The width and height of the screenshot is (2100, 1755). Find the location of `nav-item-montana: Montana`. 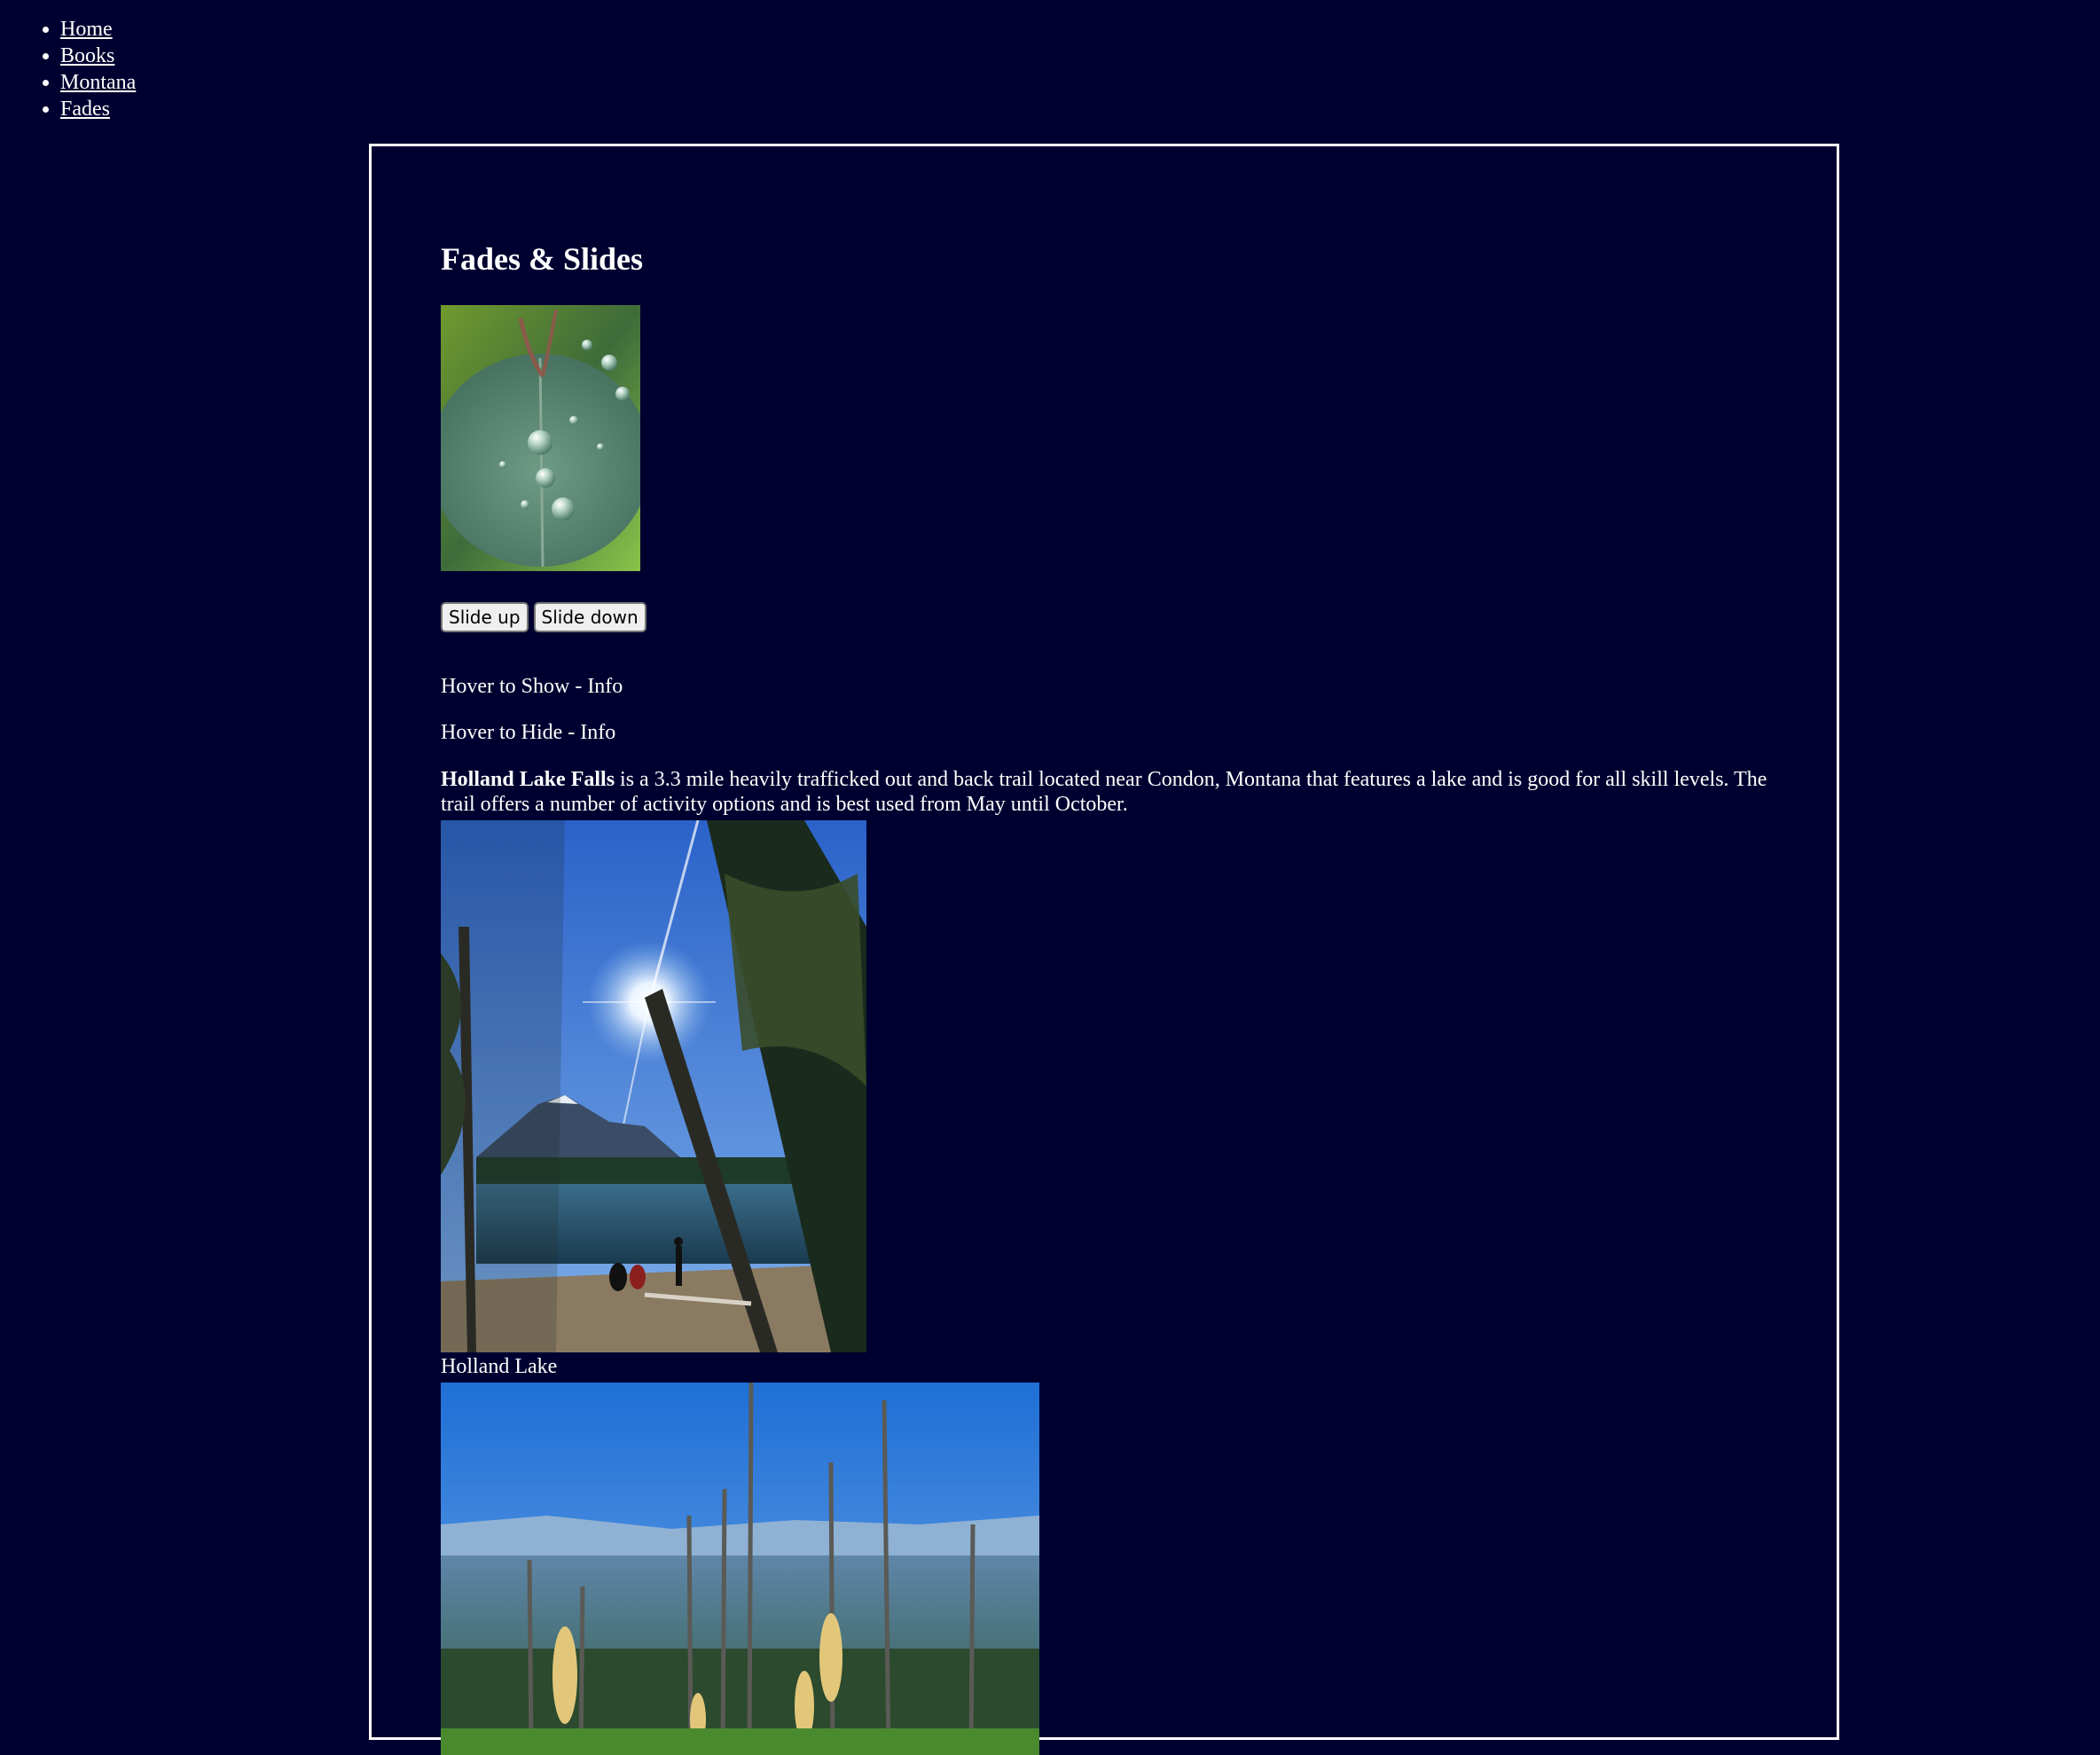

nav-item-montana: Montana is located at coordinates (98, 83).